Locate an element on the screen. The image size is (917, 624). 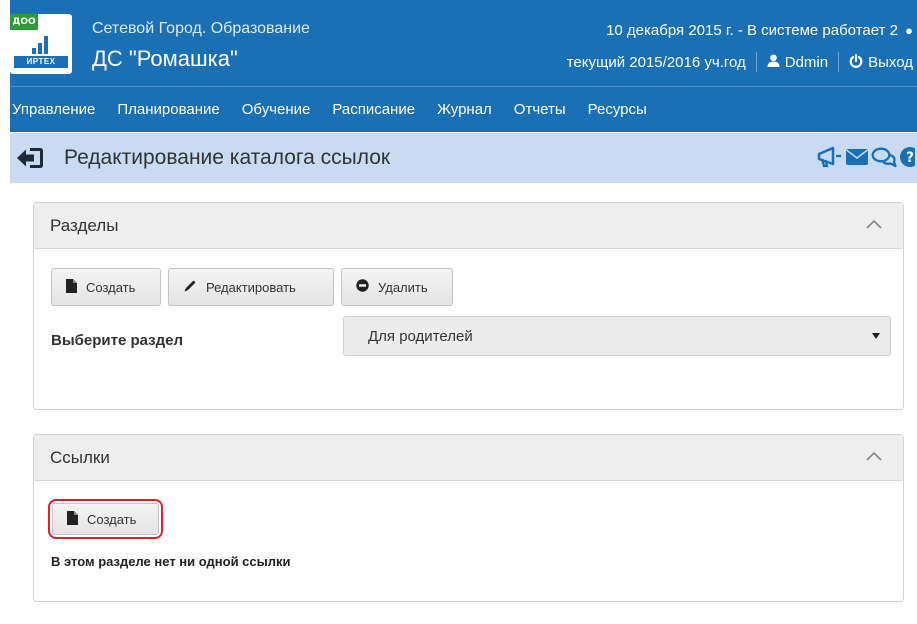
logo-bars-icon is located at coordinates (42, 45).